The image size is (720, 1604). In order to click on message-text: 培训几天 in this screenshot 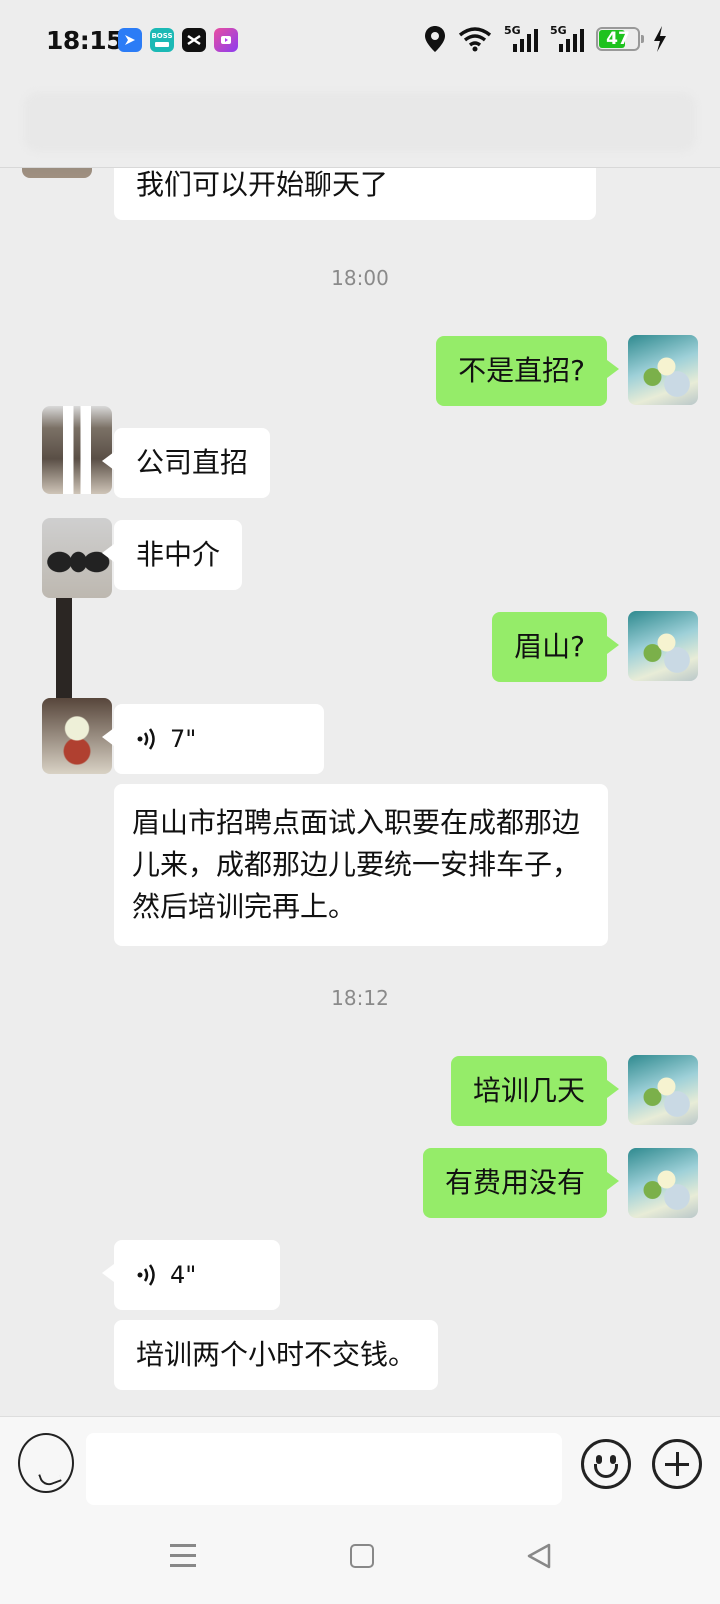, I will do `click(528, 1090)`.